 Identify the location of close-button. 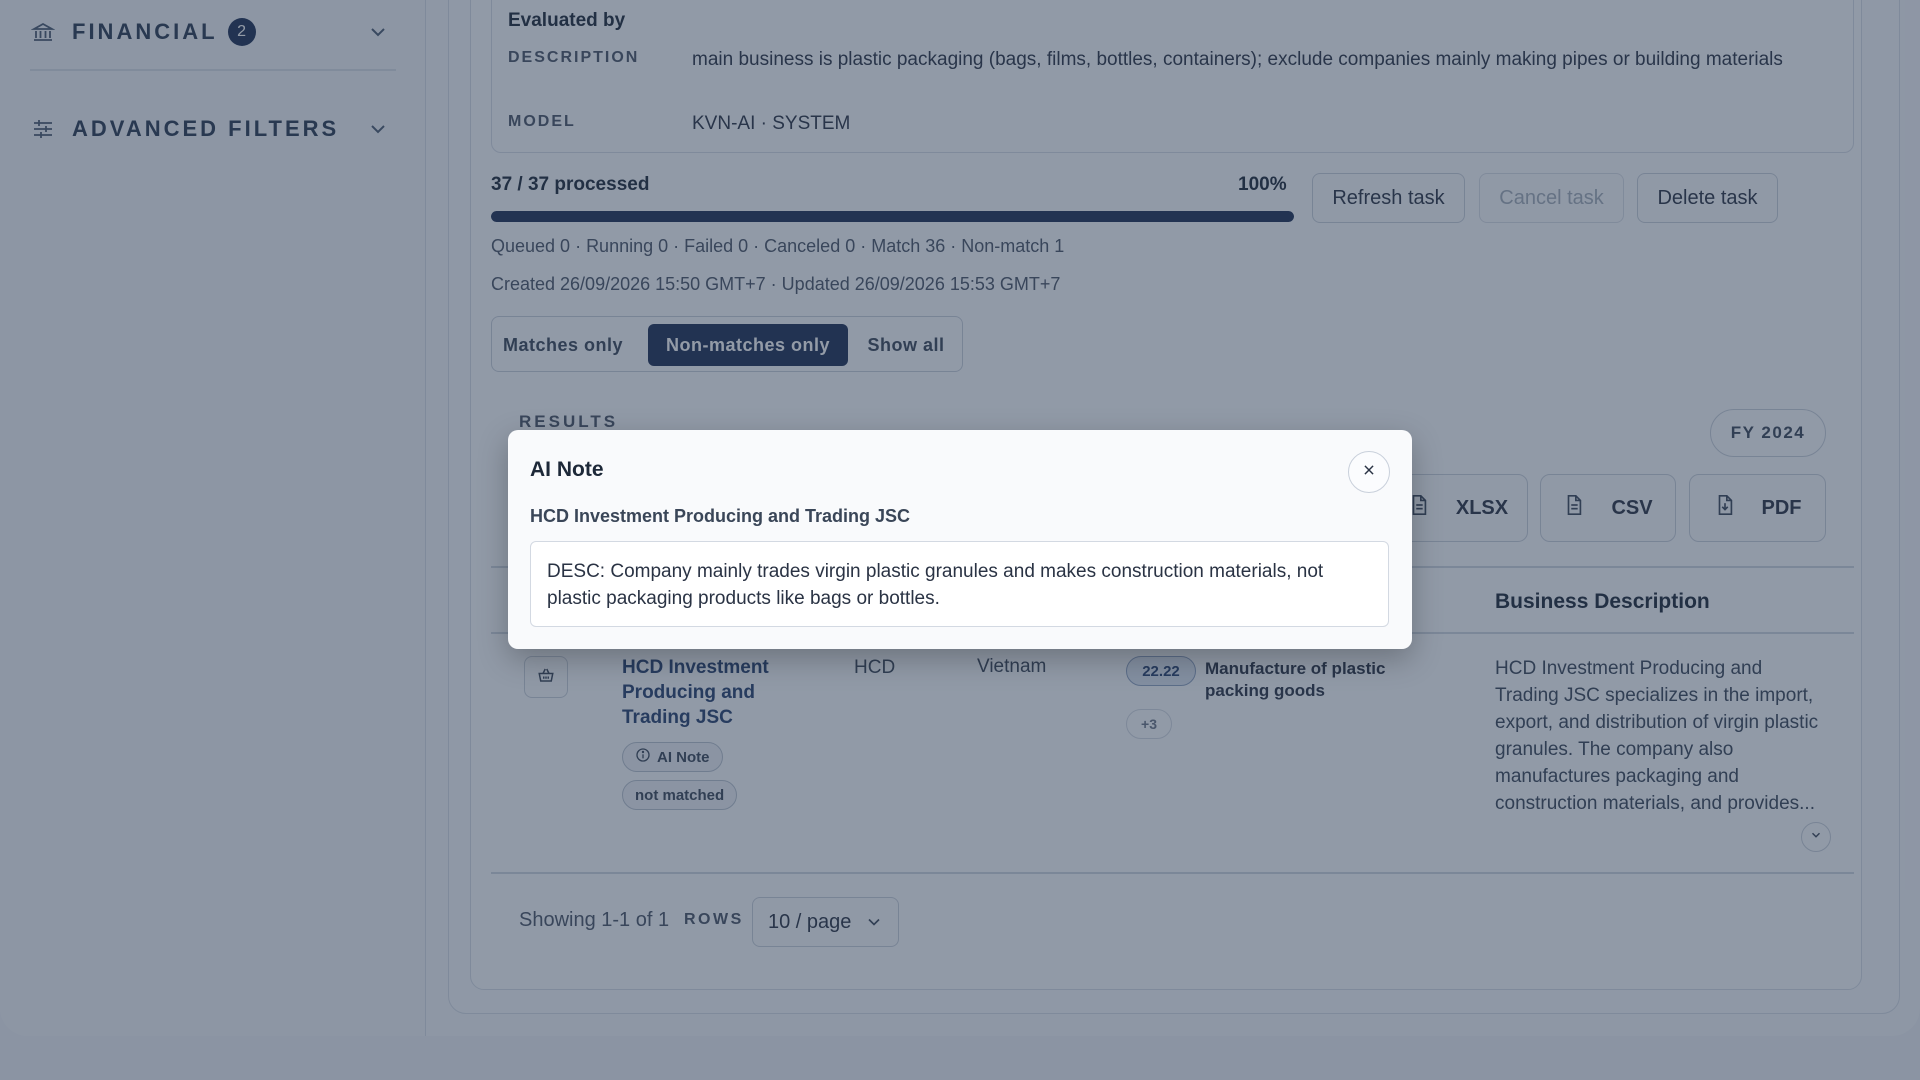
(1369, 472).